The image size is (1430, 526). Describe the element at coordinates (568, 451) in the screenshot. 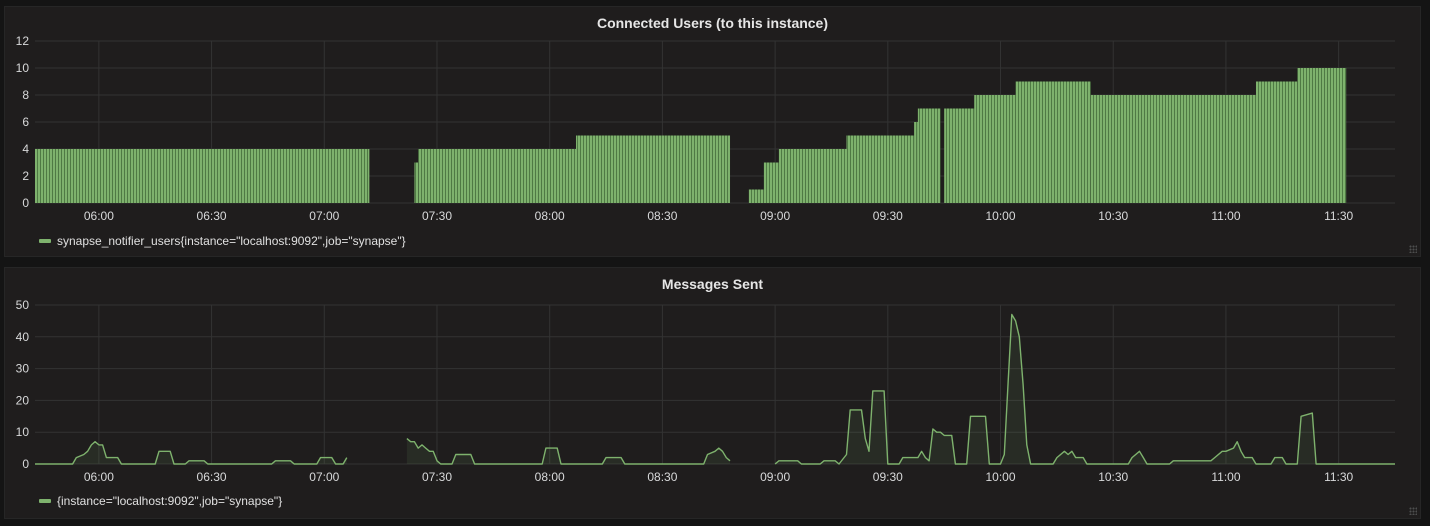

I see `series-area` at that location.